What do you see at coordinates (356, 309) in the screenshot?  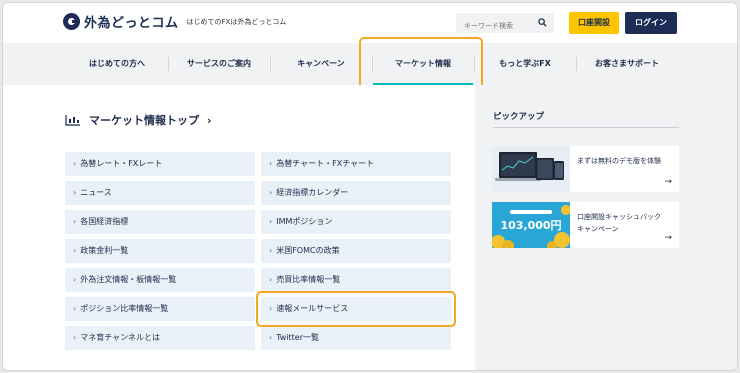 I see `link-alert-mail: › 速報メールサービス` at bounding box center [356, 309].